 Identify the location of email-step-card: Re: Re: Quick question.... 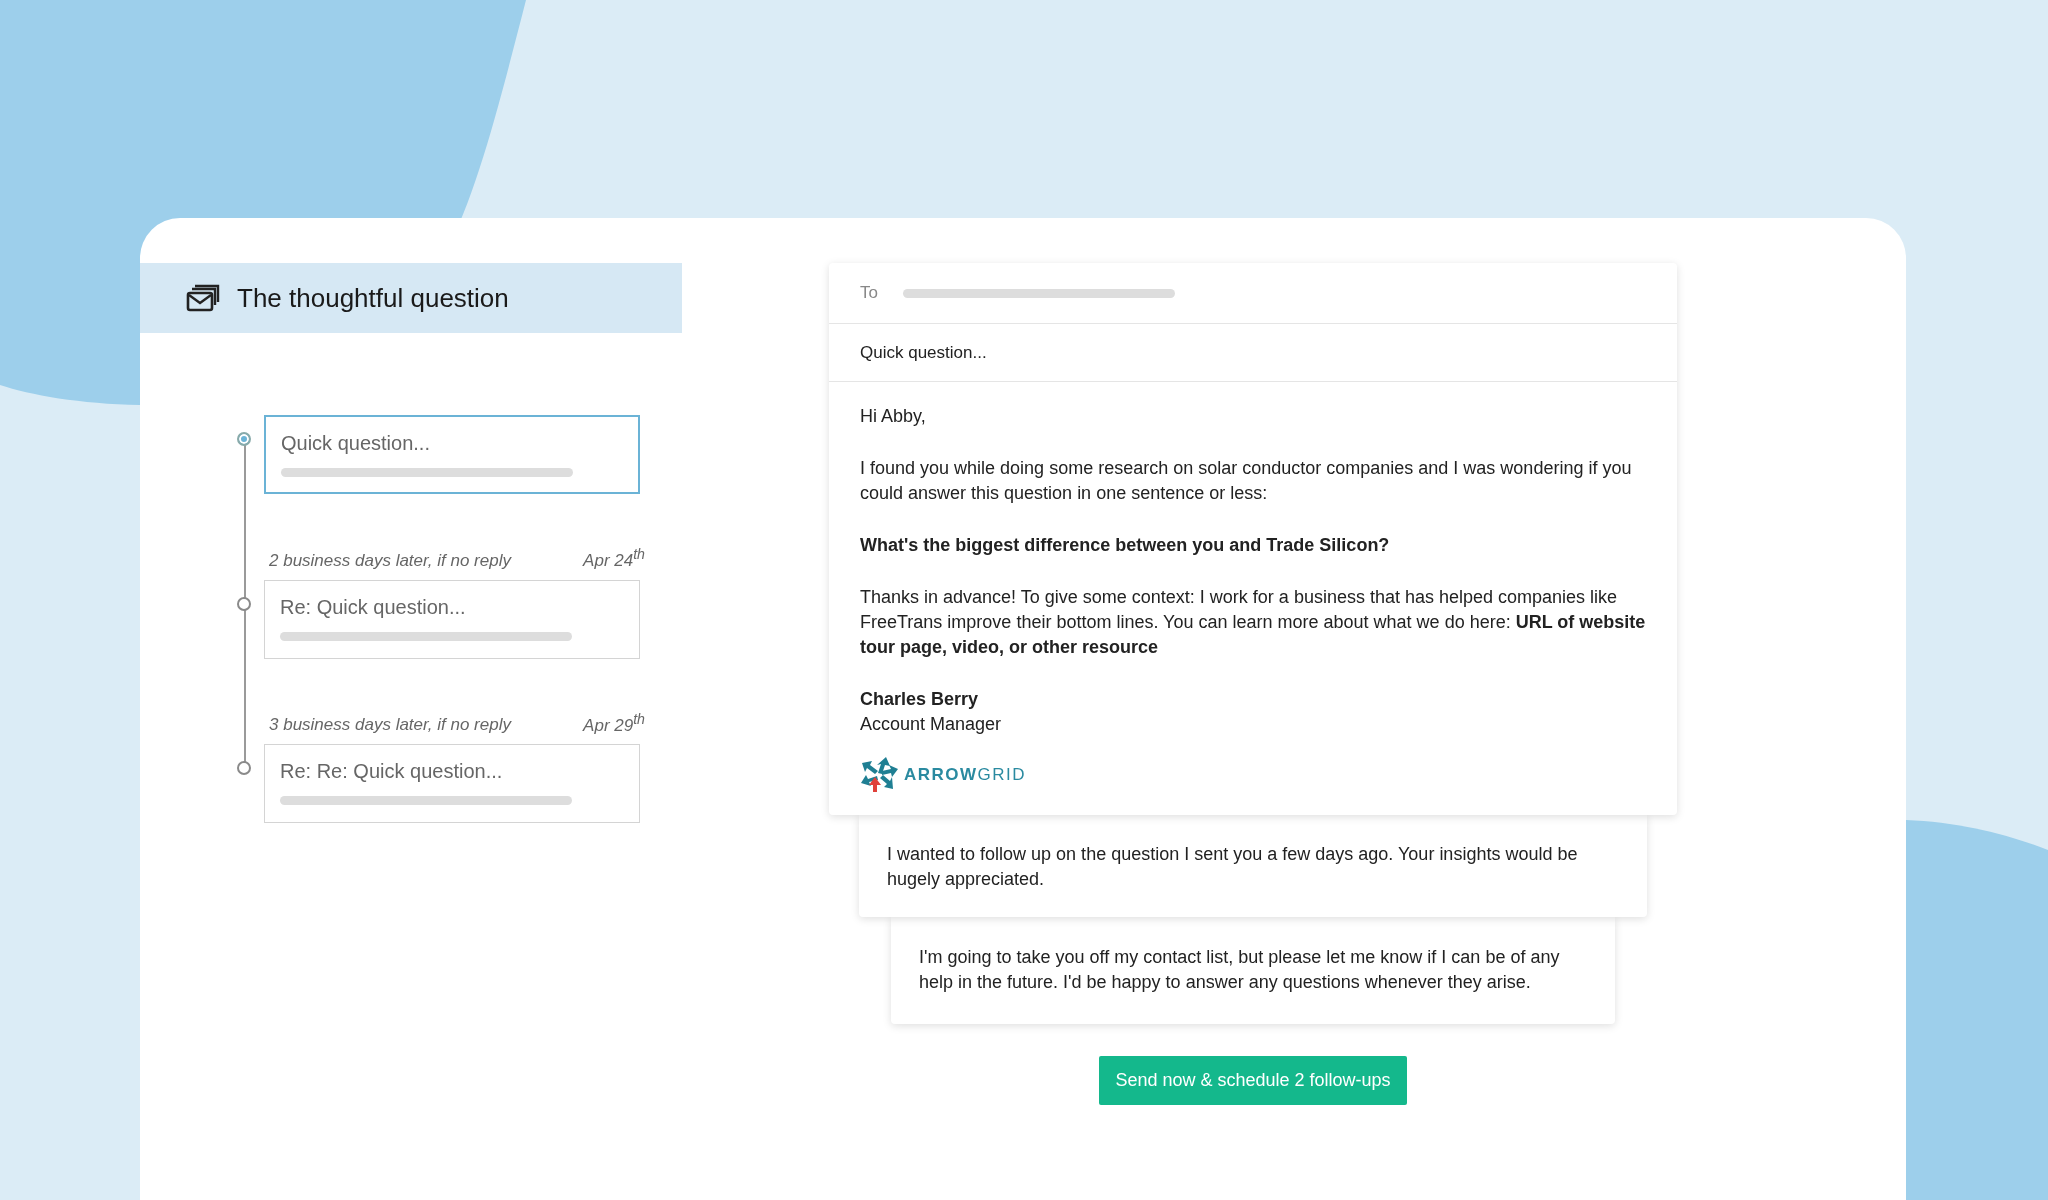
(452, 784).